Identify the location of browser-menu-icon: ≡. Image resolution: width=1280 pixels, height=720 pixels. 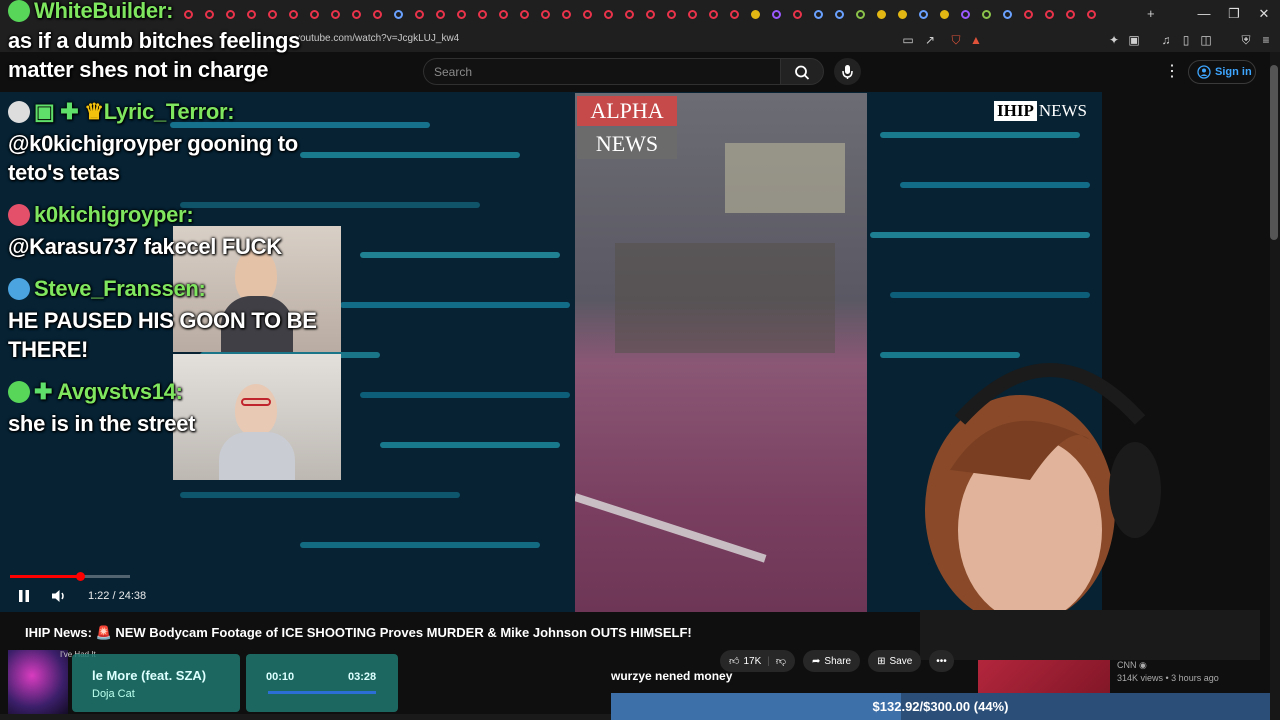
(1266, 40).